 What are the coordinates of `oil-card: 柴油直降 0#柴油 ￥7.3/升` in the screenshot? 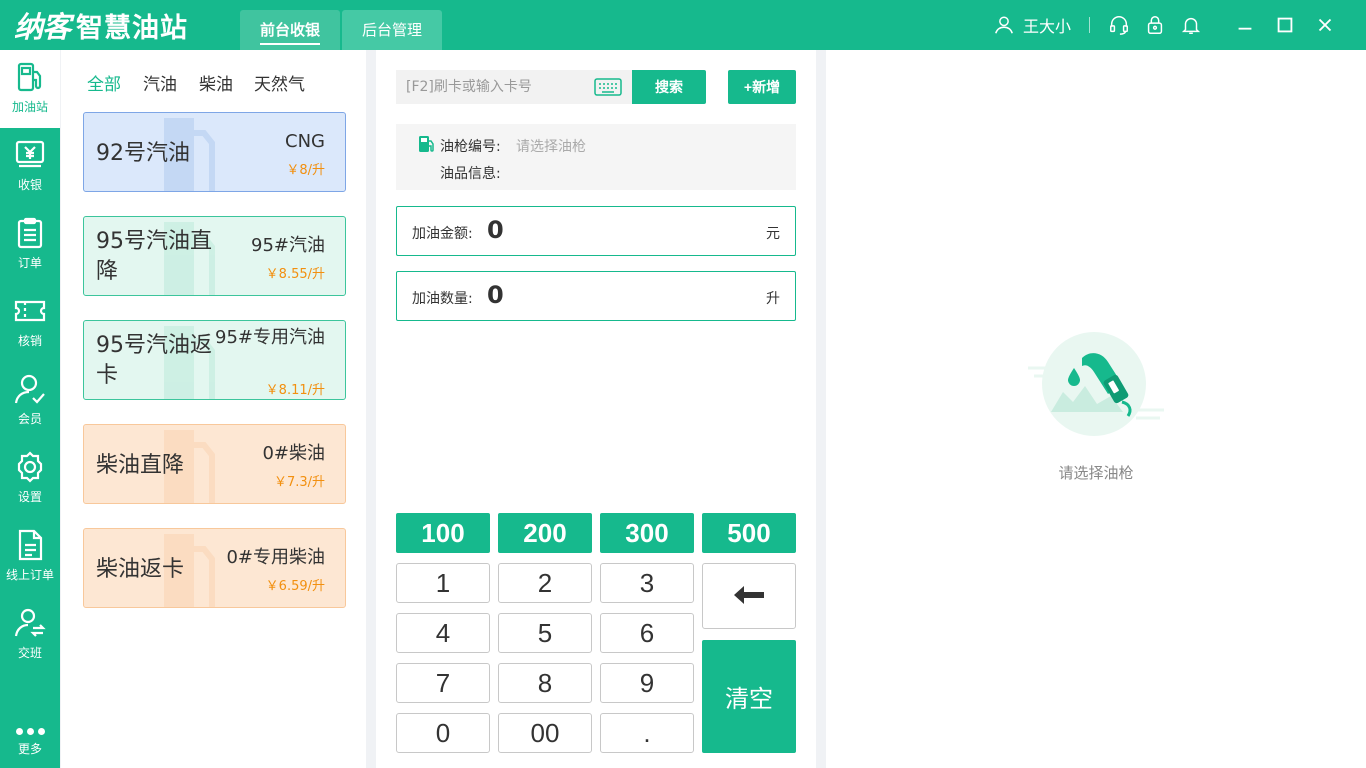 It's located at (214, 464).